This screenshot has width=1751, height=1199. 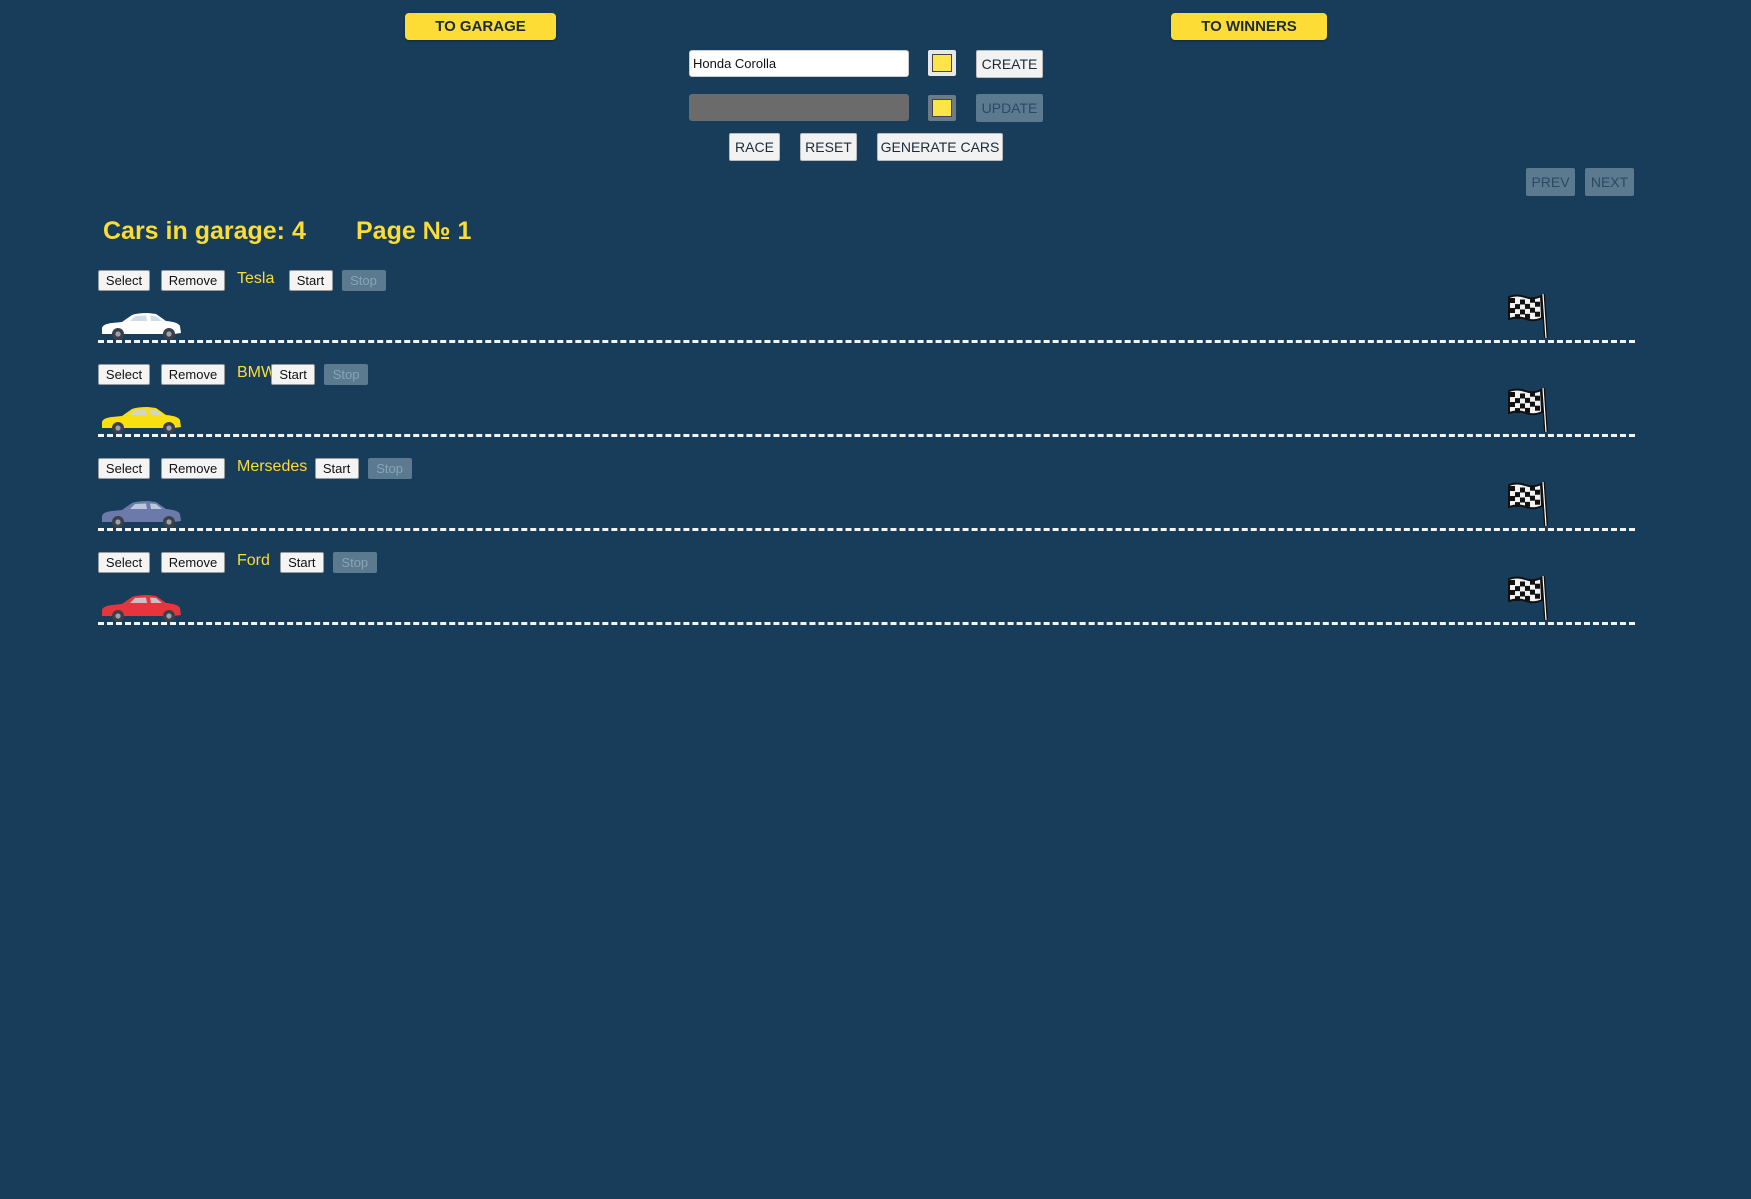 What do you see at coordinates (754, 147) in the screenshot?
I see `race-button: RACE` at bounding box center [754, 147].